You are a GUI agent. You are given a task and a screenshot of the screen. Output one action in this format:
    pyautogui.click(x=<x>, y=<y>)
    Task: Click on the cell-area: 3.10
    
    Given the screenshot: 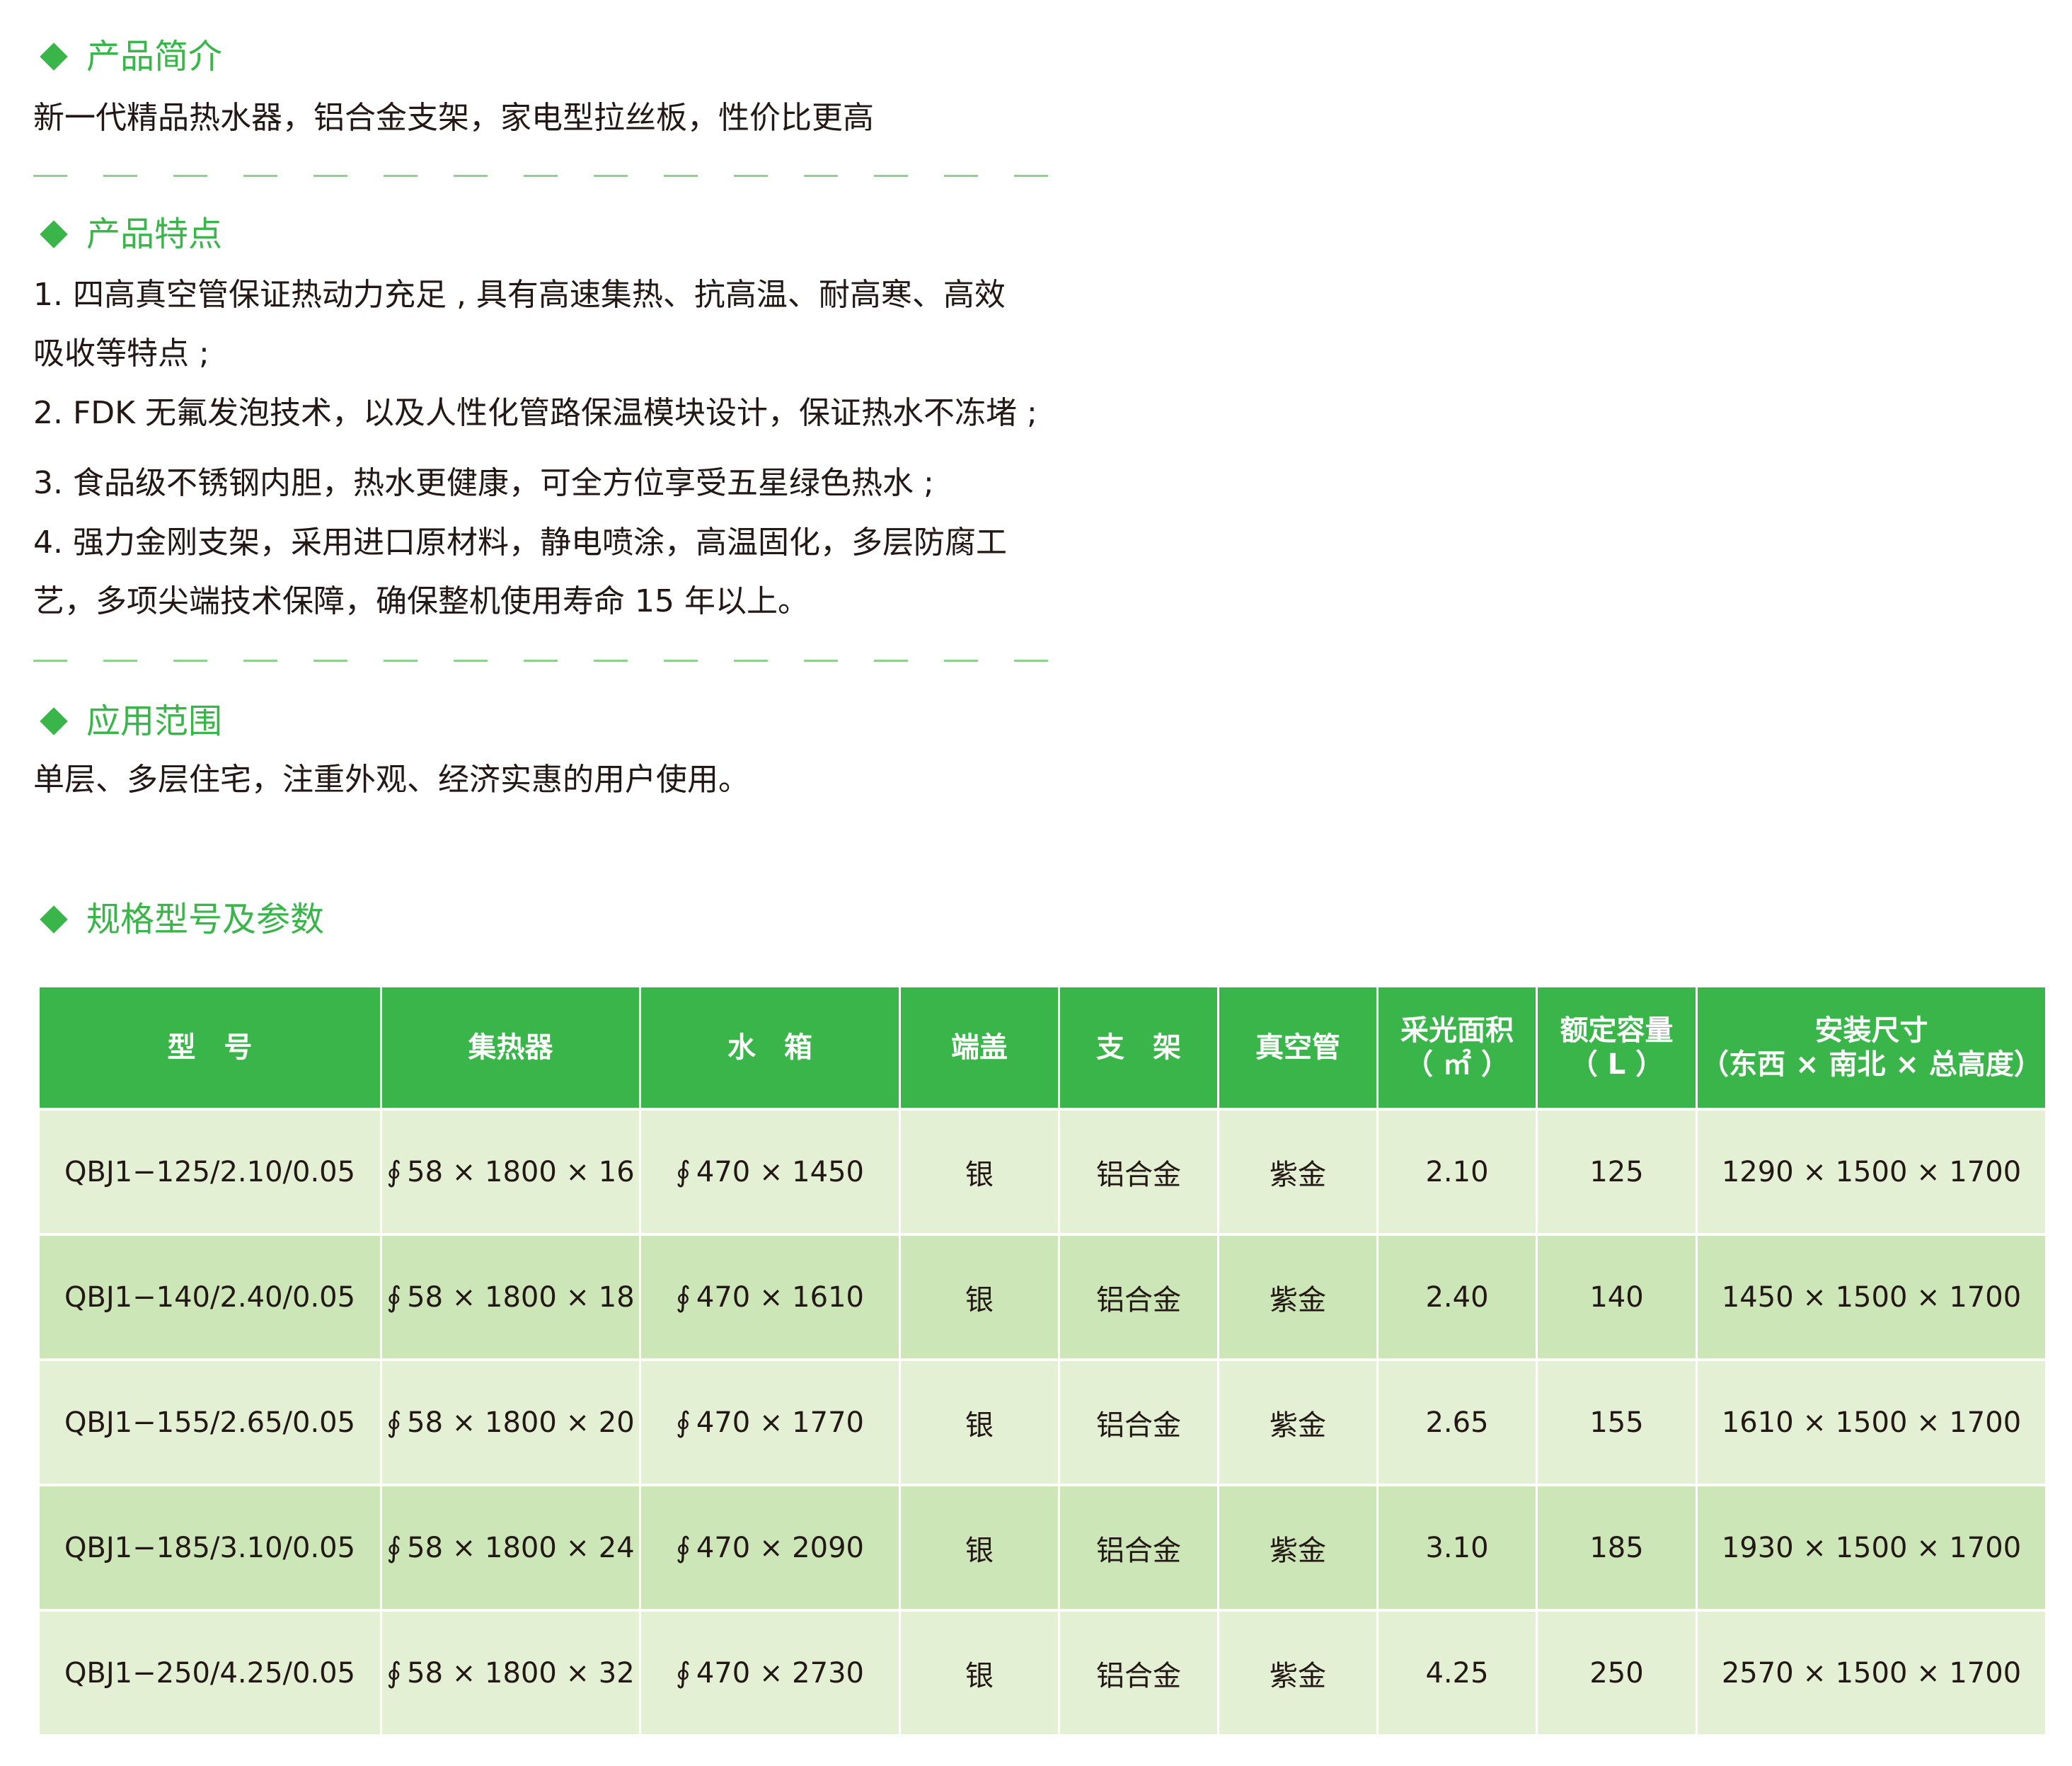 What is the action you would take?
    pyautogui.click(x=1459, y=1549)
    